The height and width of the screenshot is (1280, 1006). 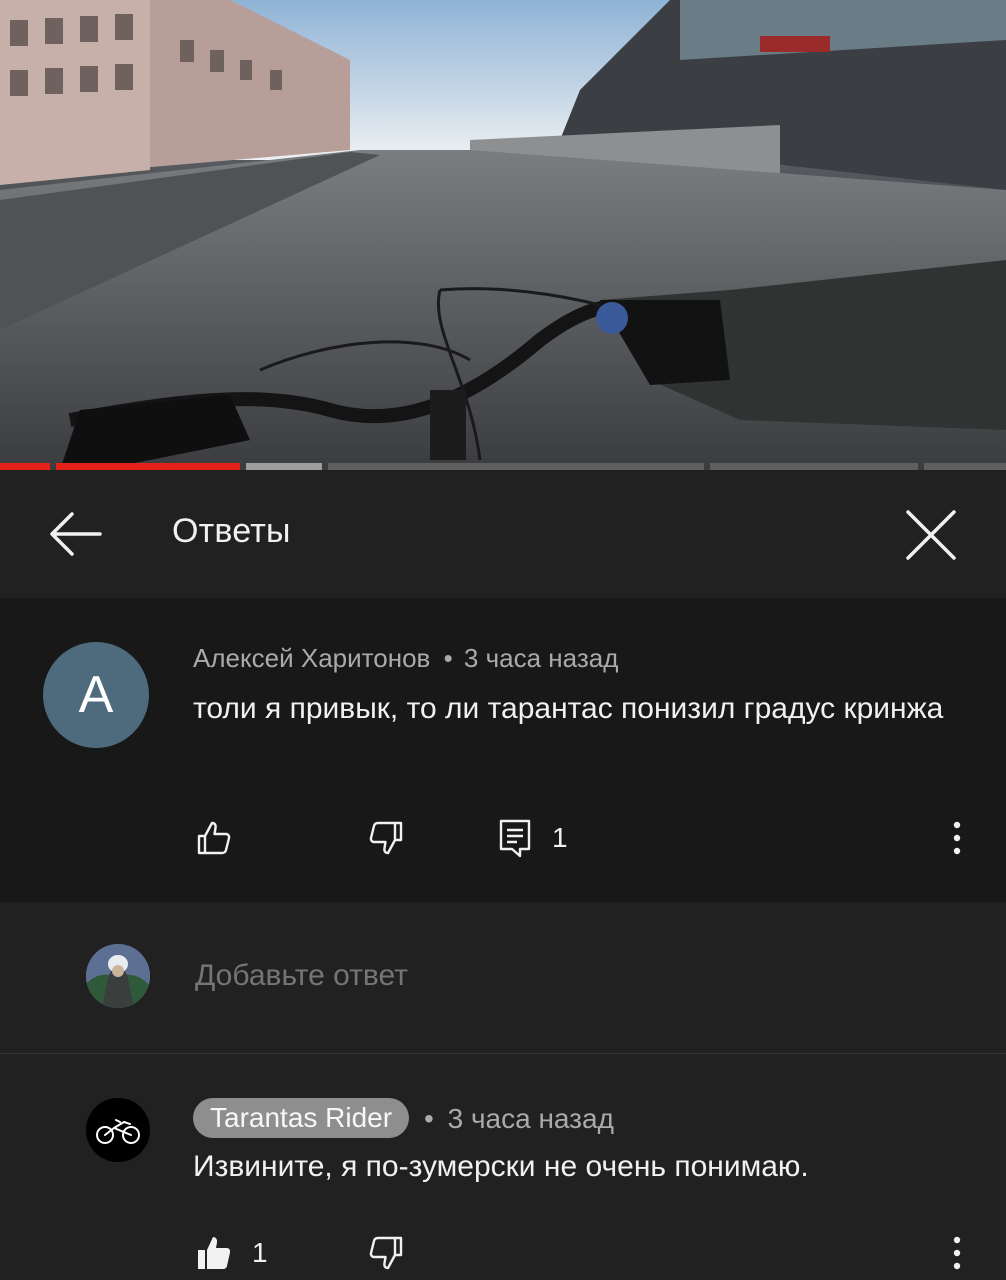 What do you see at coordinates (560, 837) in the screenshot?
I see `reply-count: 1` at bounding box center [560, 837].